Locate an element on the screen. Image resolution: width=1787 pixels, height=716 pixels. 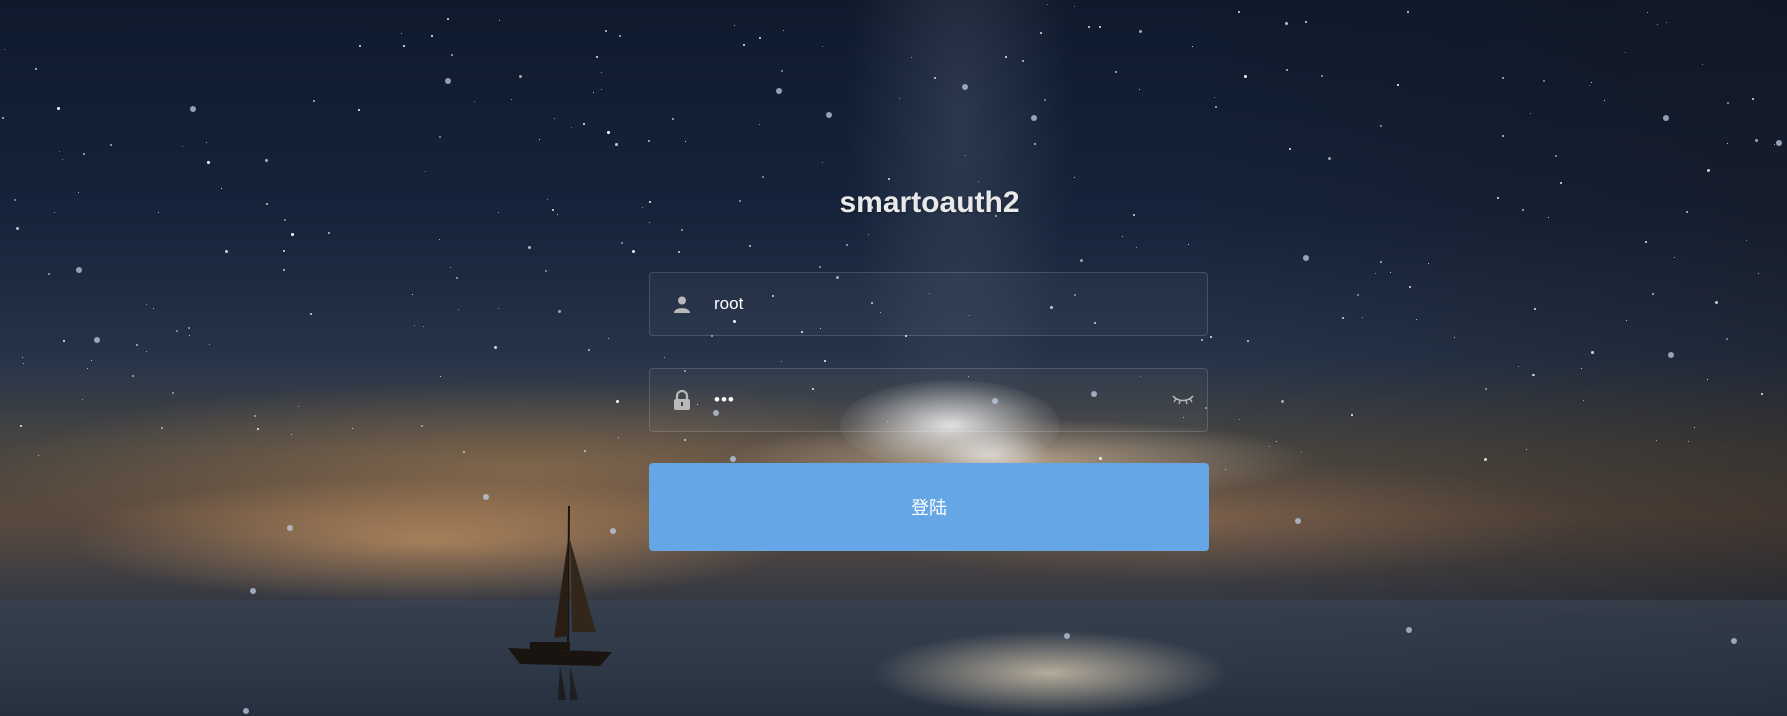
password-field is located at coordinates (928, 400).